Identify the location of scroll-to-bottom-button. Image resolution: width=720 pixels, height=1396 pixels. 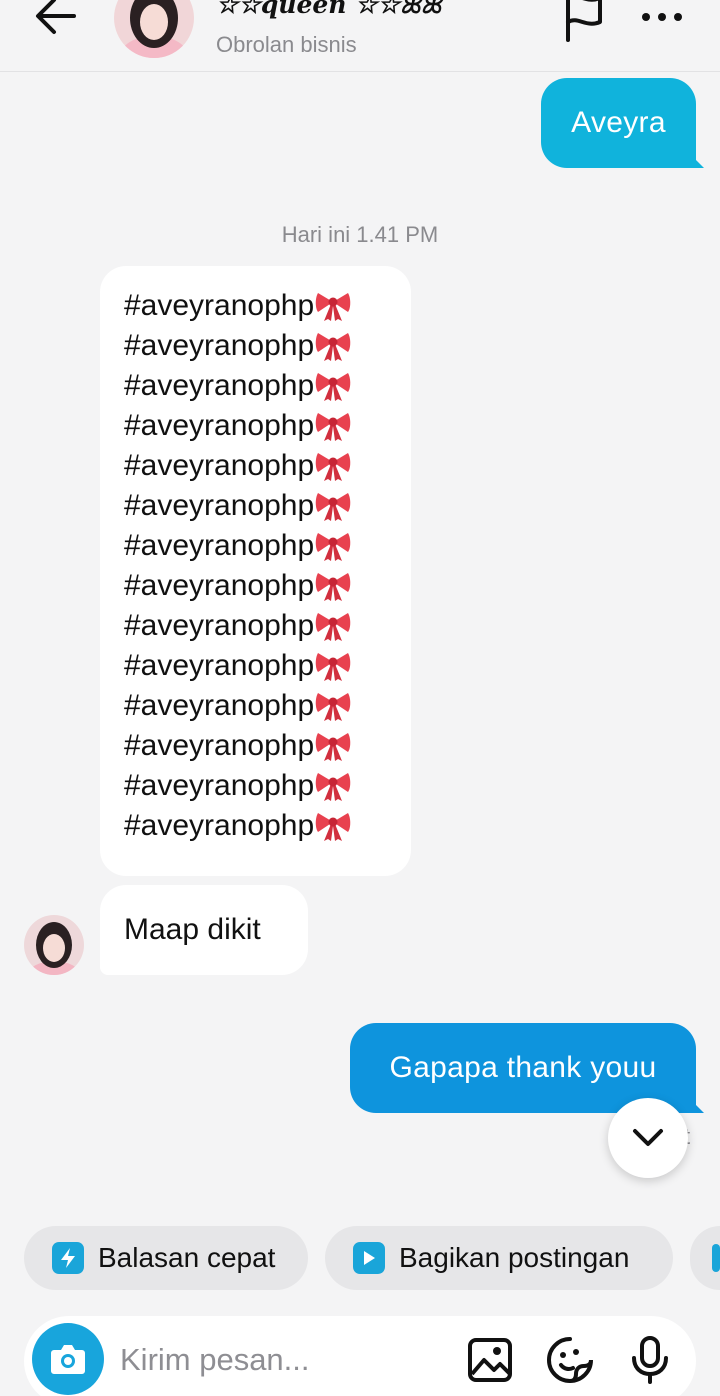
(648, 1138).